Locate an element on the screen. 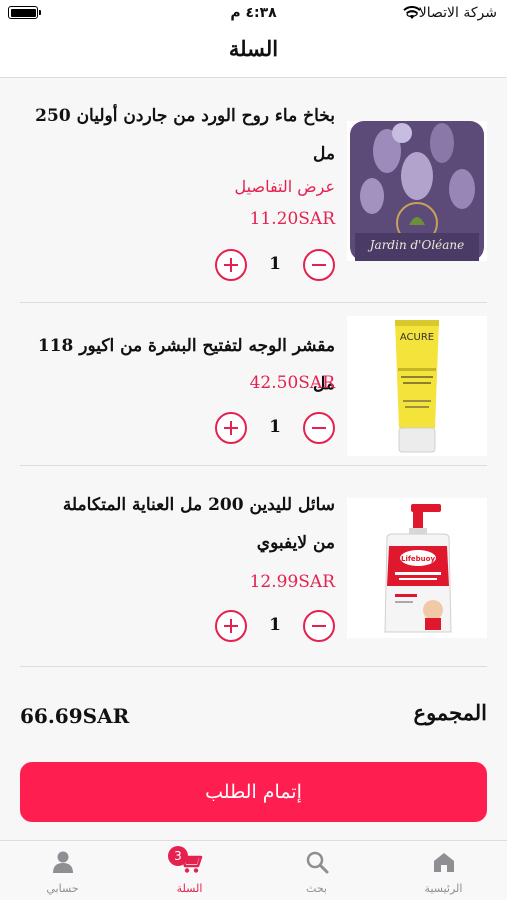  jardin-oleane-brand-text: Jardin d'Oléane is located at coordinates (416, 245).